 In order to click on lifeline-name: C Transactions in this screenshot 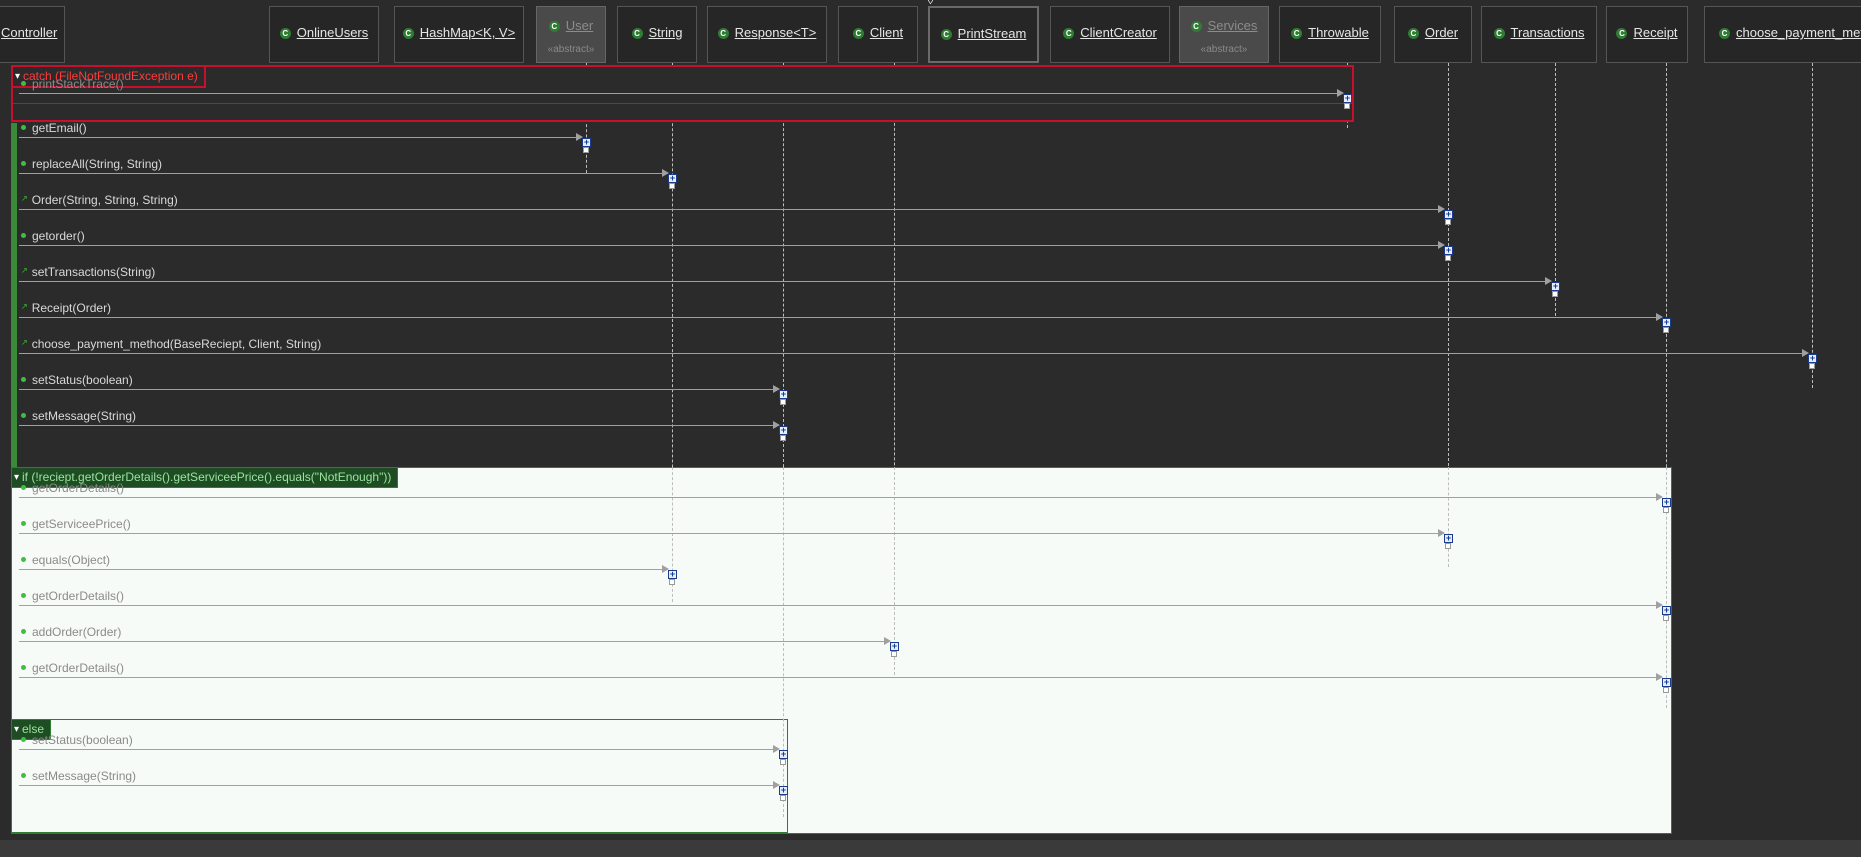, I will do `click(1539, 32)`.